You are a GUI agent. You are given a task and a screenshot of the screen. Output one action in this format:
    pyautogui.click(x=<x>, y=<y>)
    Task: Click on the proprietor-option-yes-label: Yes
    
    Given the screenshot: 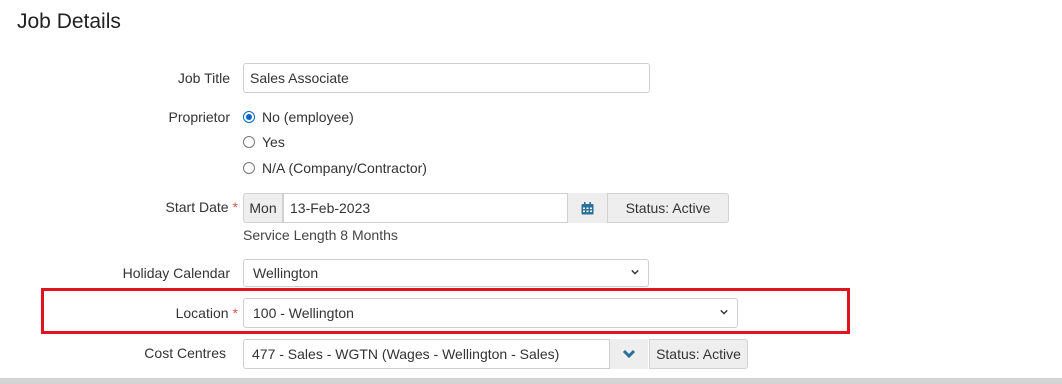 What is the action you would take?
    pyautogui.click(x=273, y=142)
    